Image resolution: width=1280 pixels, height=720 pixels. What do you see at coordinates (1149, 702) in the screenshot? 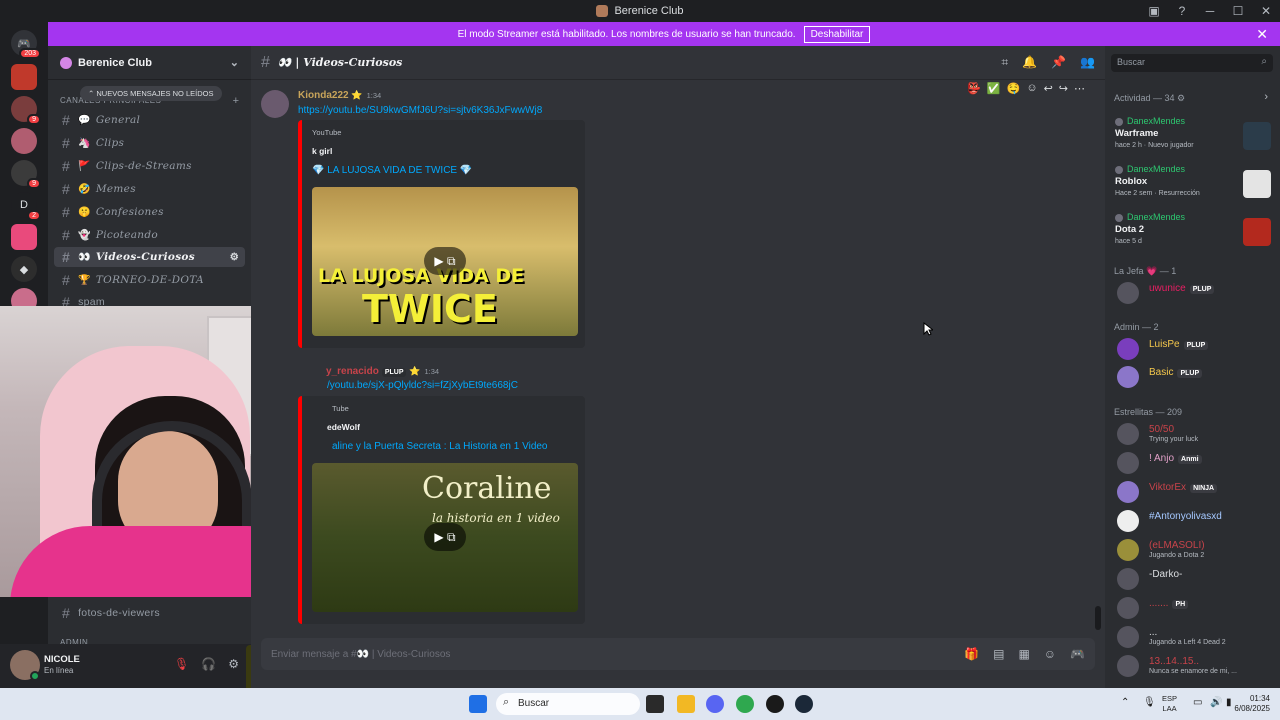
I see `microphone-icon: 🎙` at bounding box center [1149, 702].